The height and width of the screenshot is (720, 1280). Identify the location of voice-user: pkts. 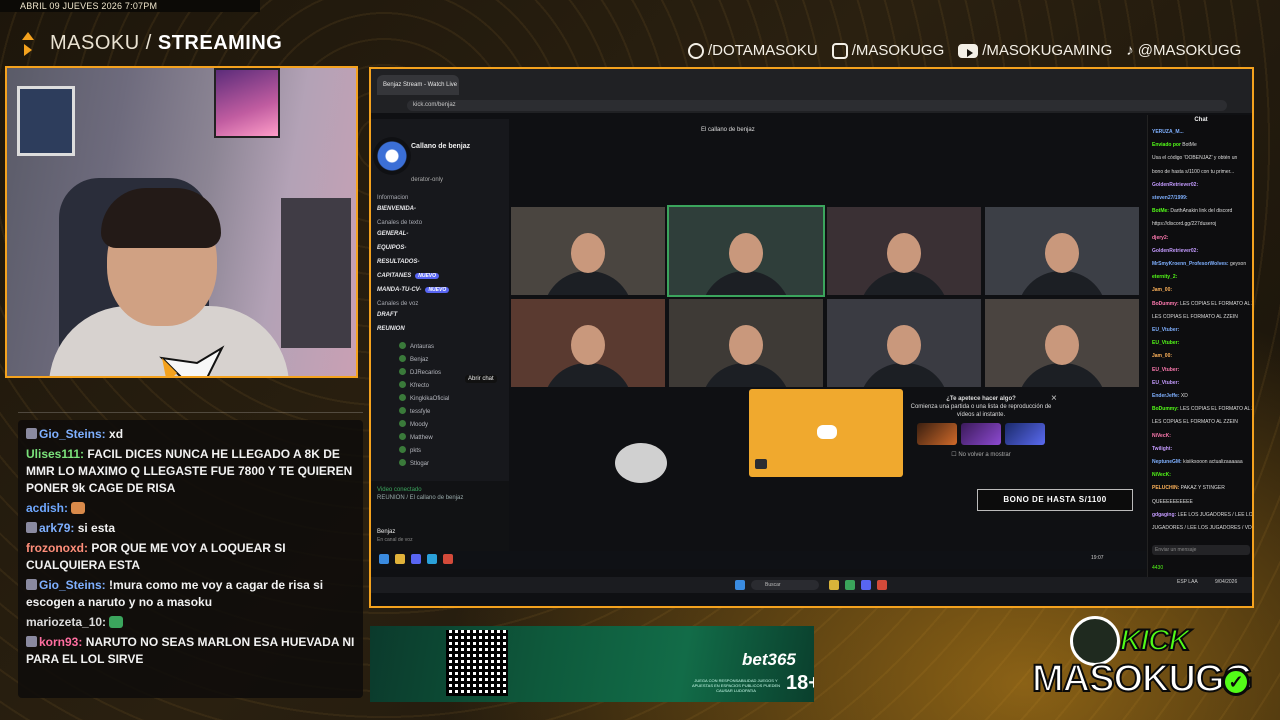
(410, 450).